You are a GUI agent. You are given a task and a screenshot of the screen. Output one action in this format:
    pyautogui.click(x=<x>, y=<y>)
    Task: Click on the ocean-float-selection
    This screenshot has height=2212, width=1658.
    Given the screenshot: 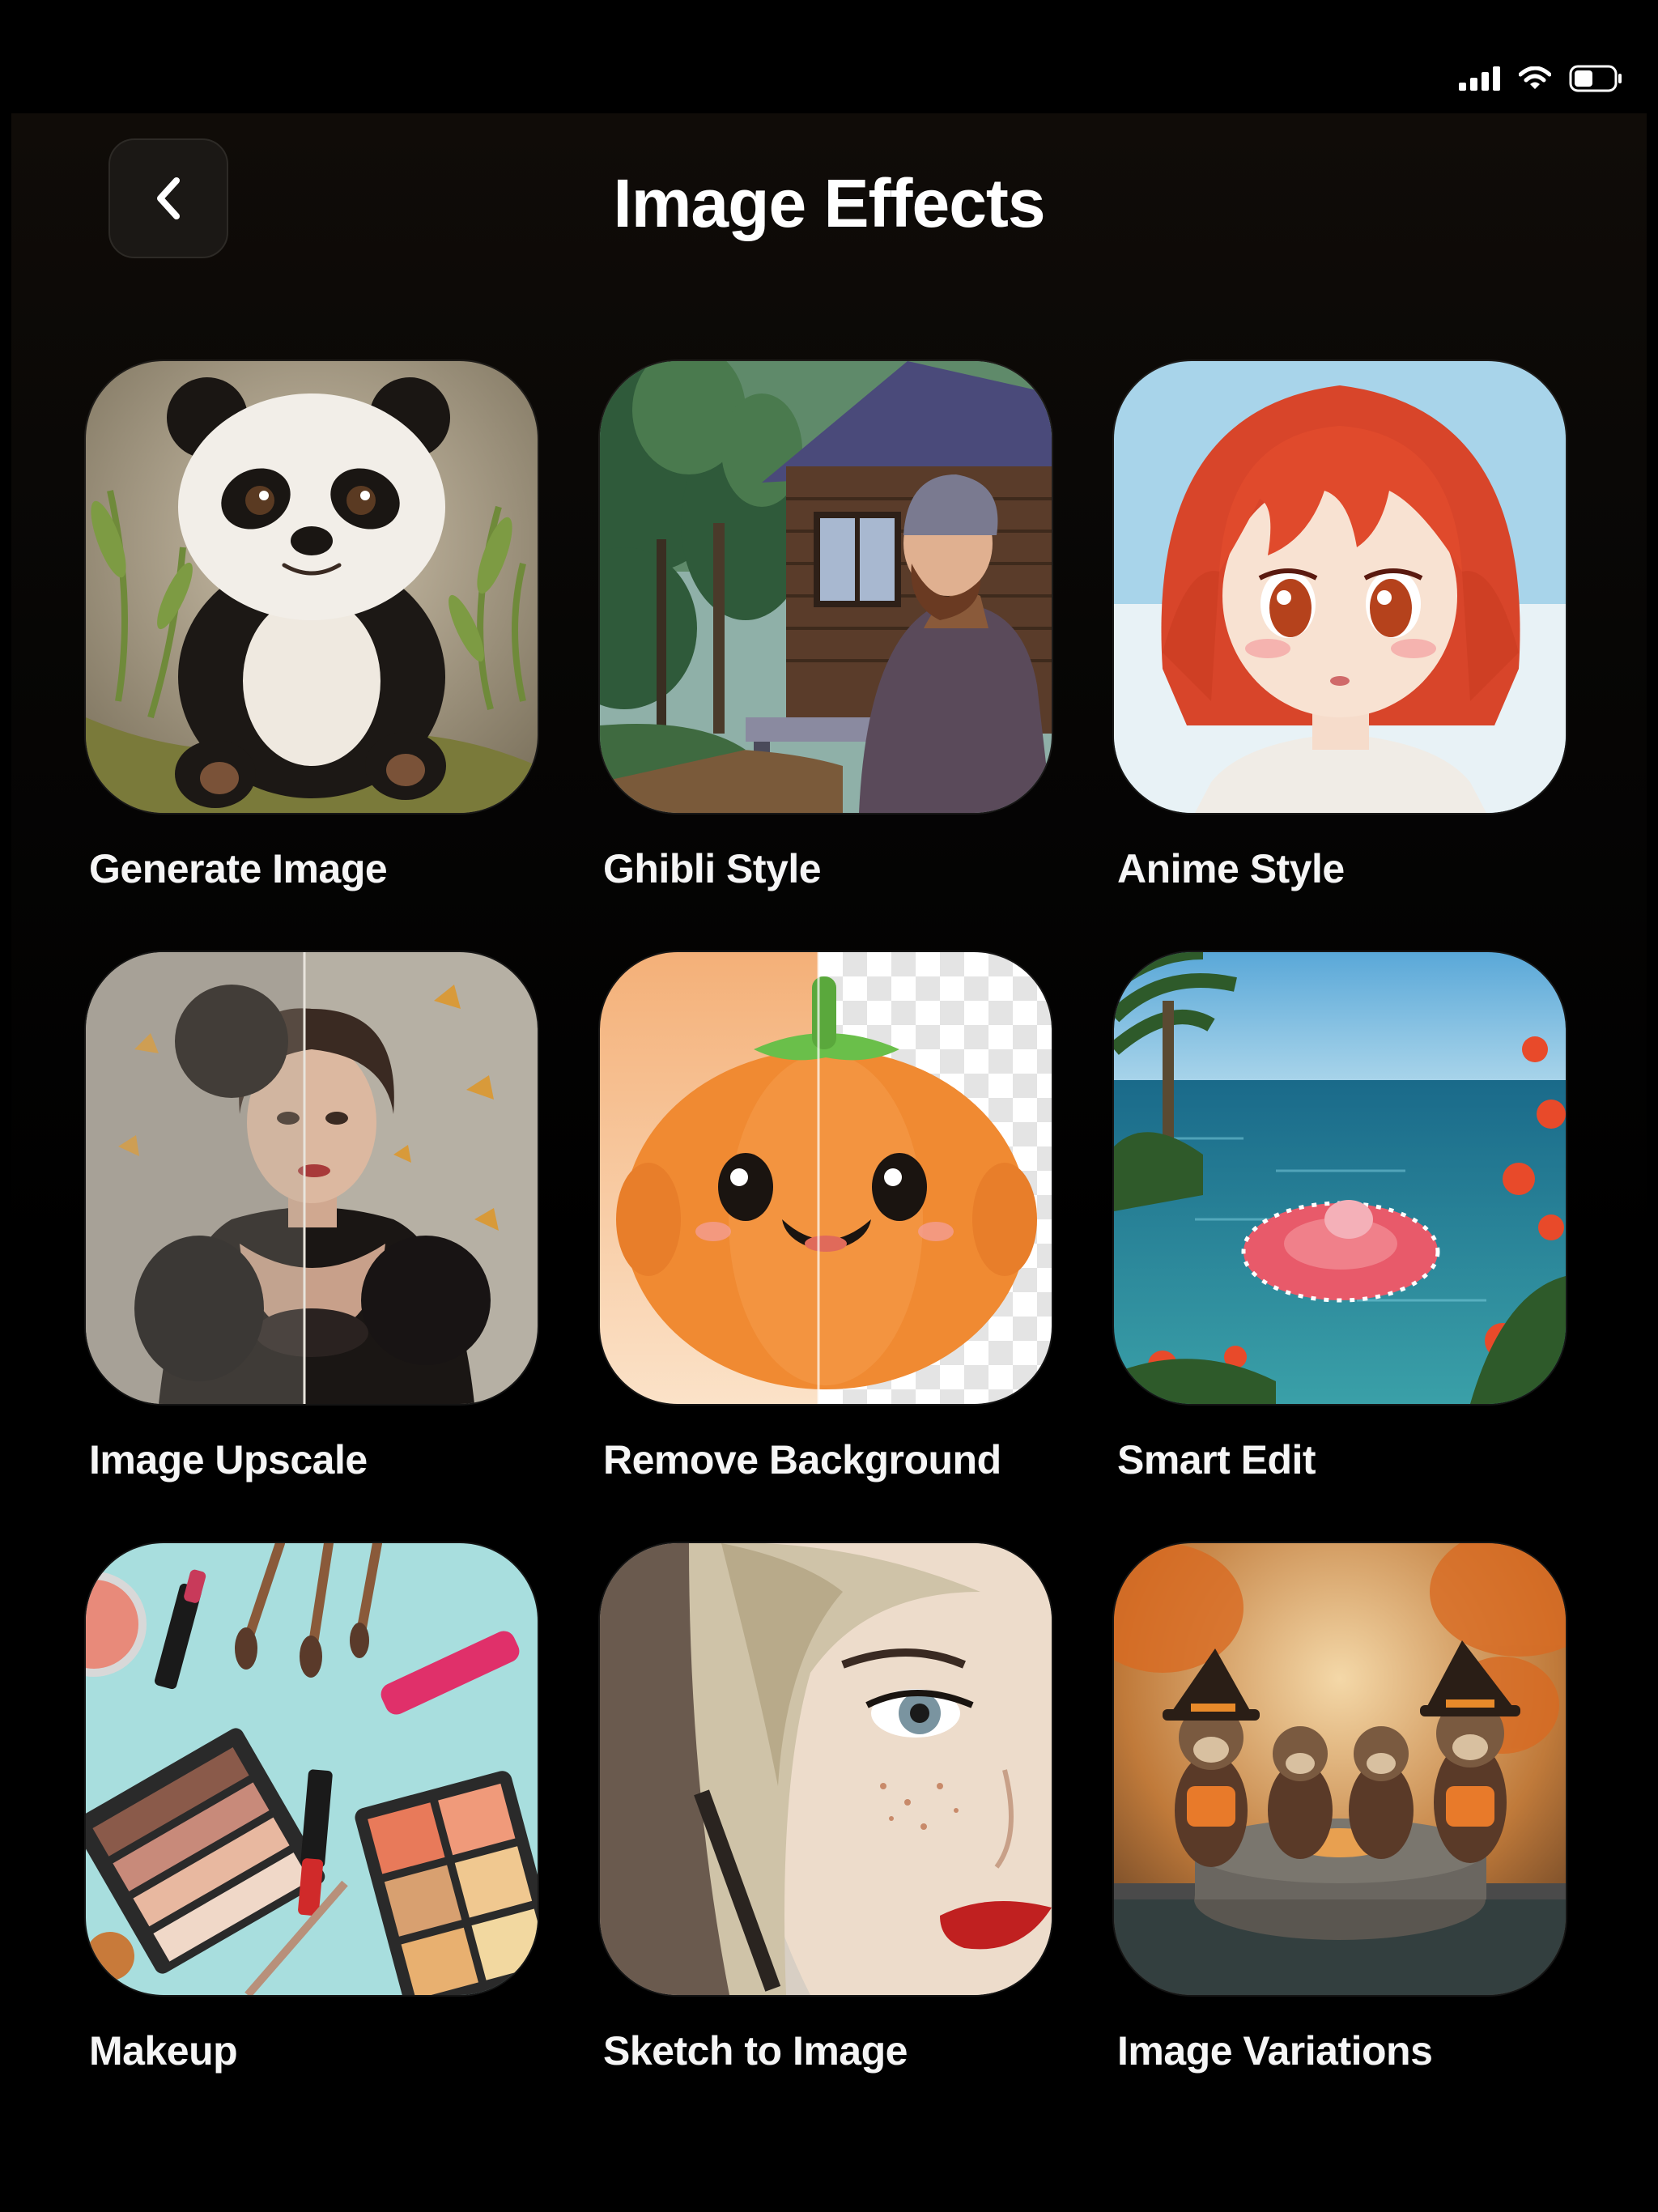 What is the action you would take?
    pyautogui.click(x=1340, y=1178)
    